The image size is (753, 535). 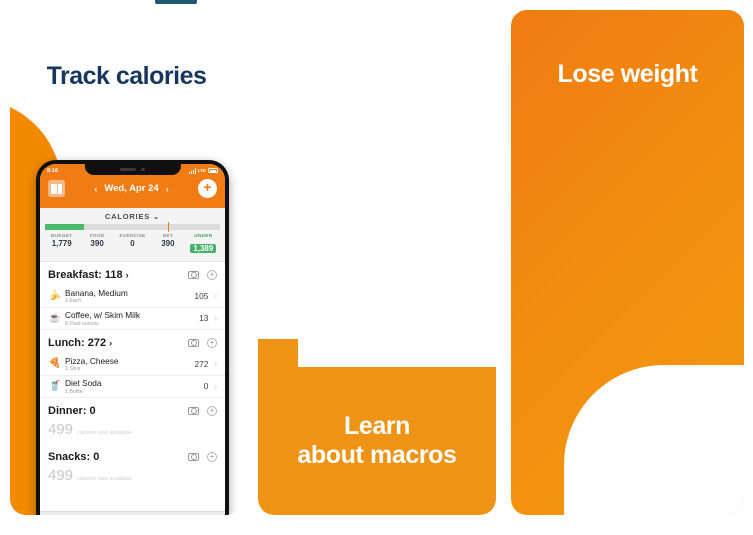 I want to click on meal-name: Snacks: 0, so click(x=74, y=457).